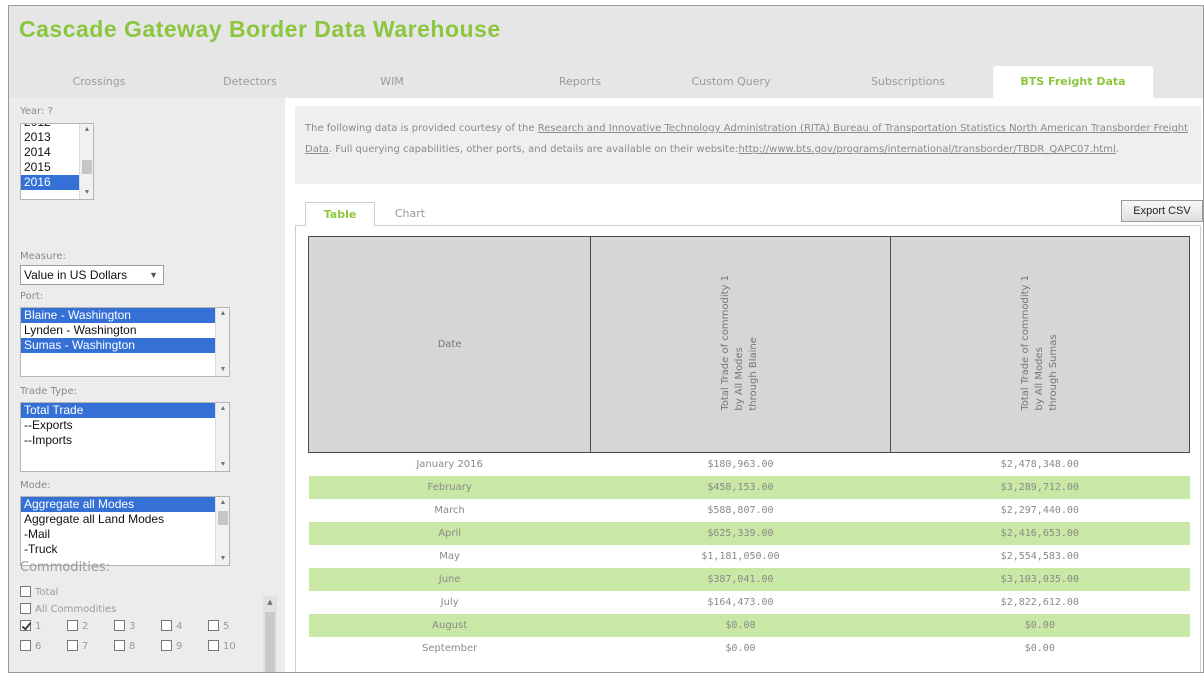 The height and width of the screenshot is (673, 1204). I want to click on cell-sumas: $0.00, so click(1039, 648).